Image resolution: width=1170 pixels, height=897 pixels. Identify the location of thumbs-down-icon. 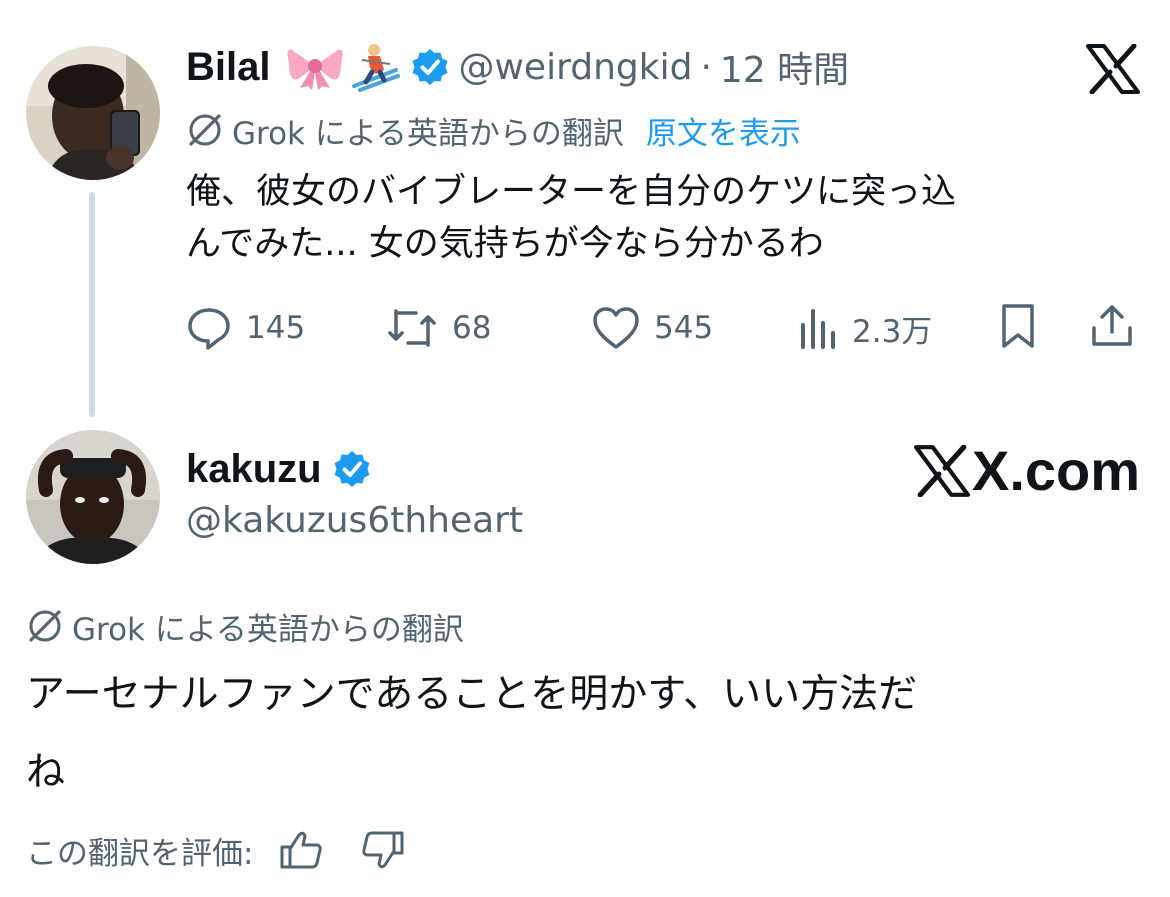
(383, 850).